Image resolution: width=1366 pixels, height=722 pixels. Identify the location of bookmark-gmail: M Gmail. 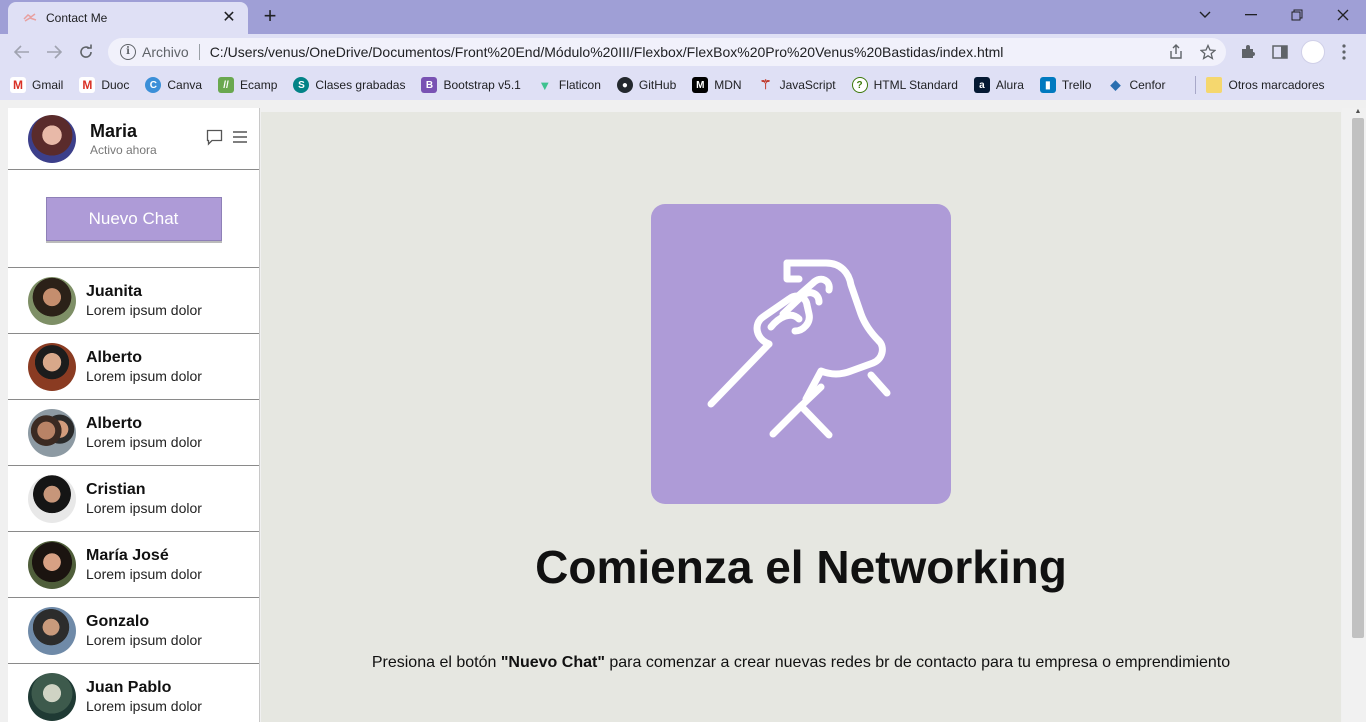
(36, 85).